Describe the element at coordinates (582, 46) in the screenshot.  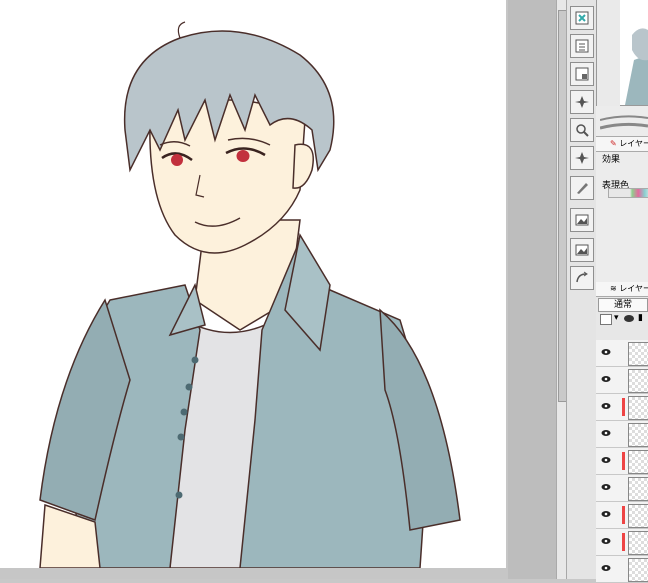
I see `layer-property-icon` at that location.